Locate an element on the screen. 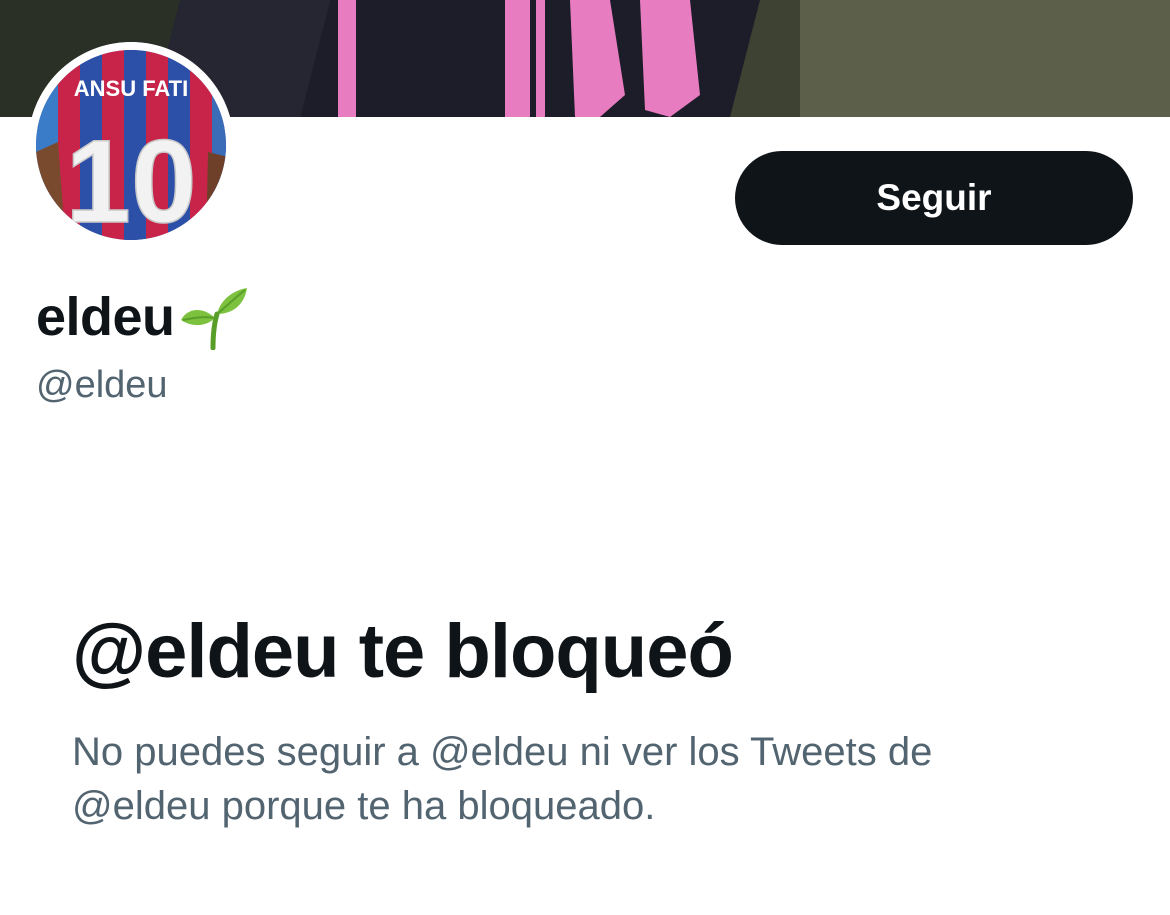 The image size is (1170, 915). seedling-icon is located at coordinates (213, 317).